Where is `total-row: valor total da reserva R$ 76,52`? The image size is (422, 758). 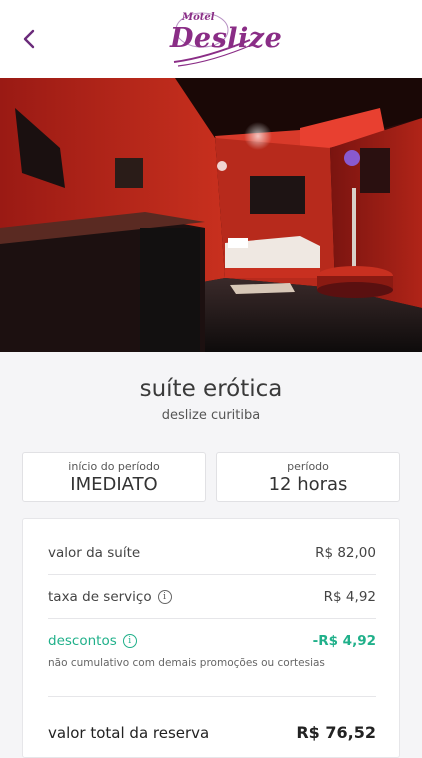 total-row: valor total da reserva R$ 76,52 is located at coordinates (212, 732).